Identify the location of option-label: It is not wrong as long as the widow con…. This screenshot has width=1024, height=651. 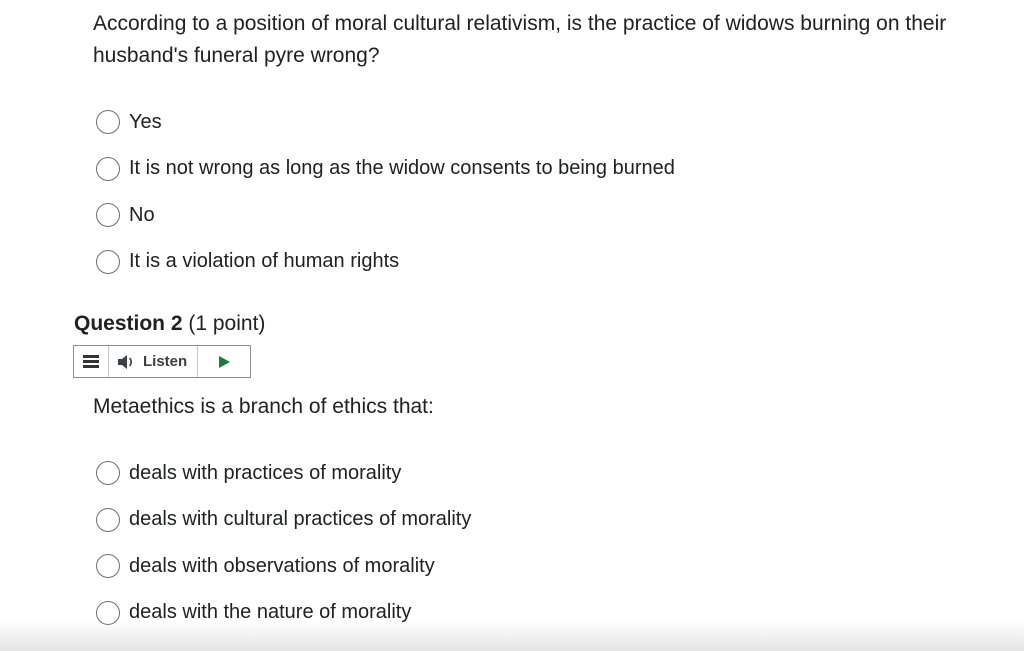
(402, 168).